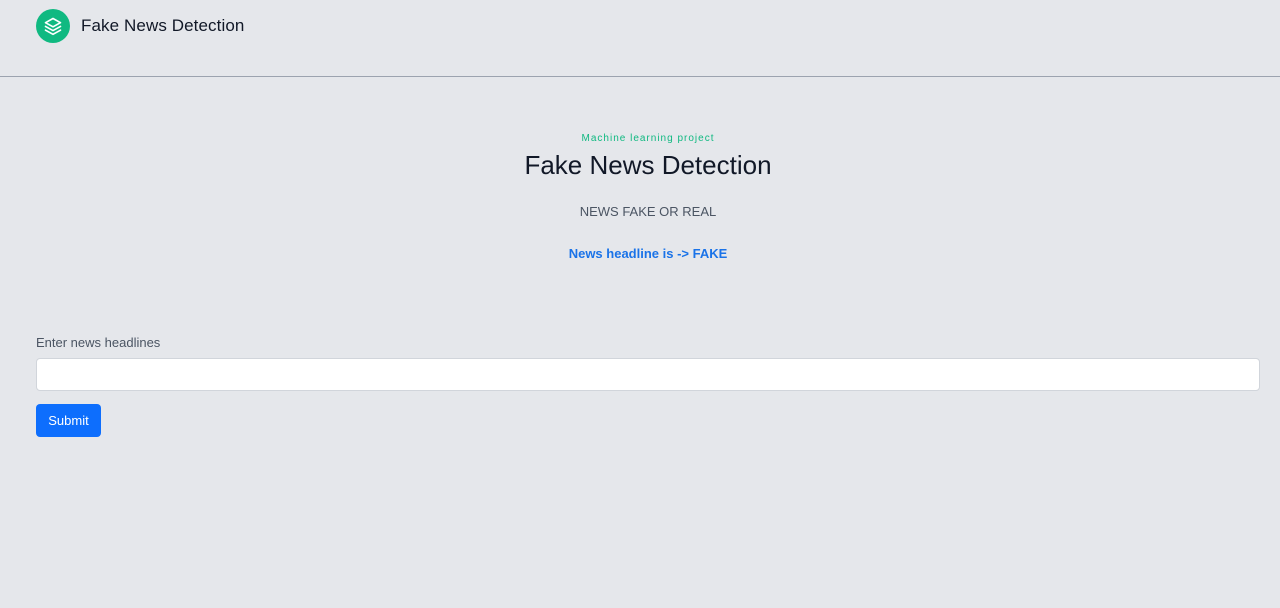 The image size is (1280, 608). I want to click on eyebrow-text: Machine learning project, so click(648, 138).